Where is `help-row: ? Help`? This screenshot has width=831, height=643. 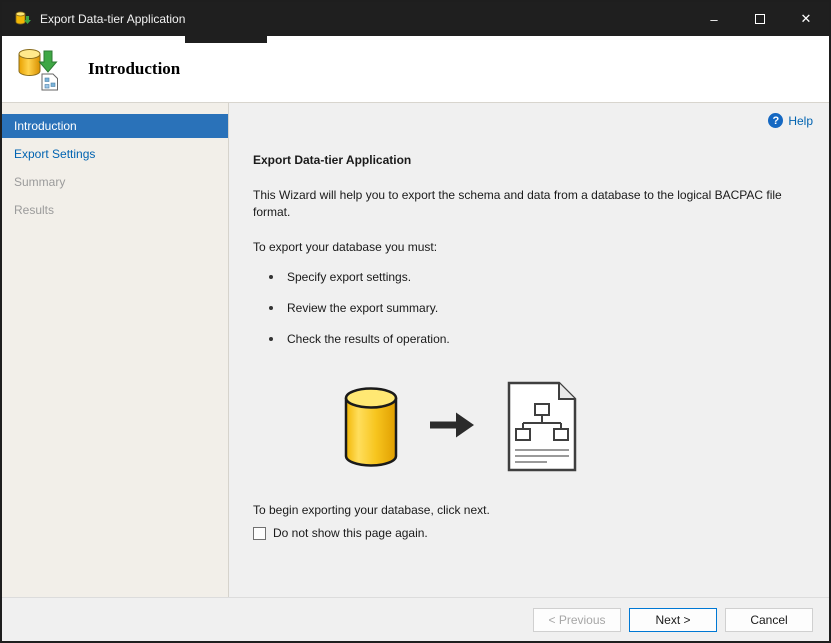 help-row: ? Help is located at coordinates (790, 120).